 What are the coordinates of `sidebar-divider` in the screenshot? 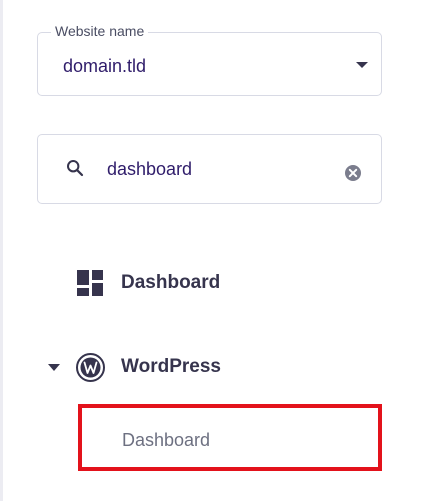 It's located at (1, 250).